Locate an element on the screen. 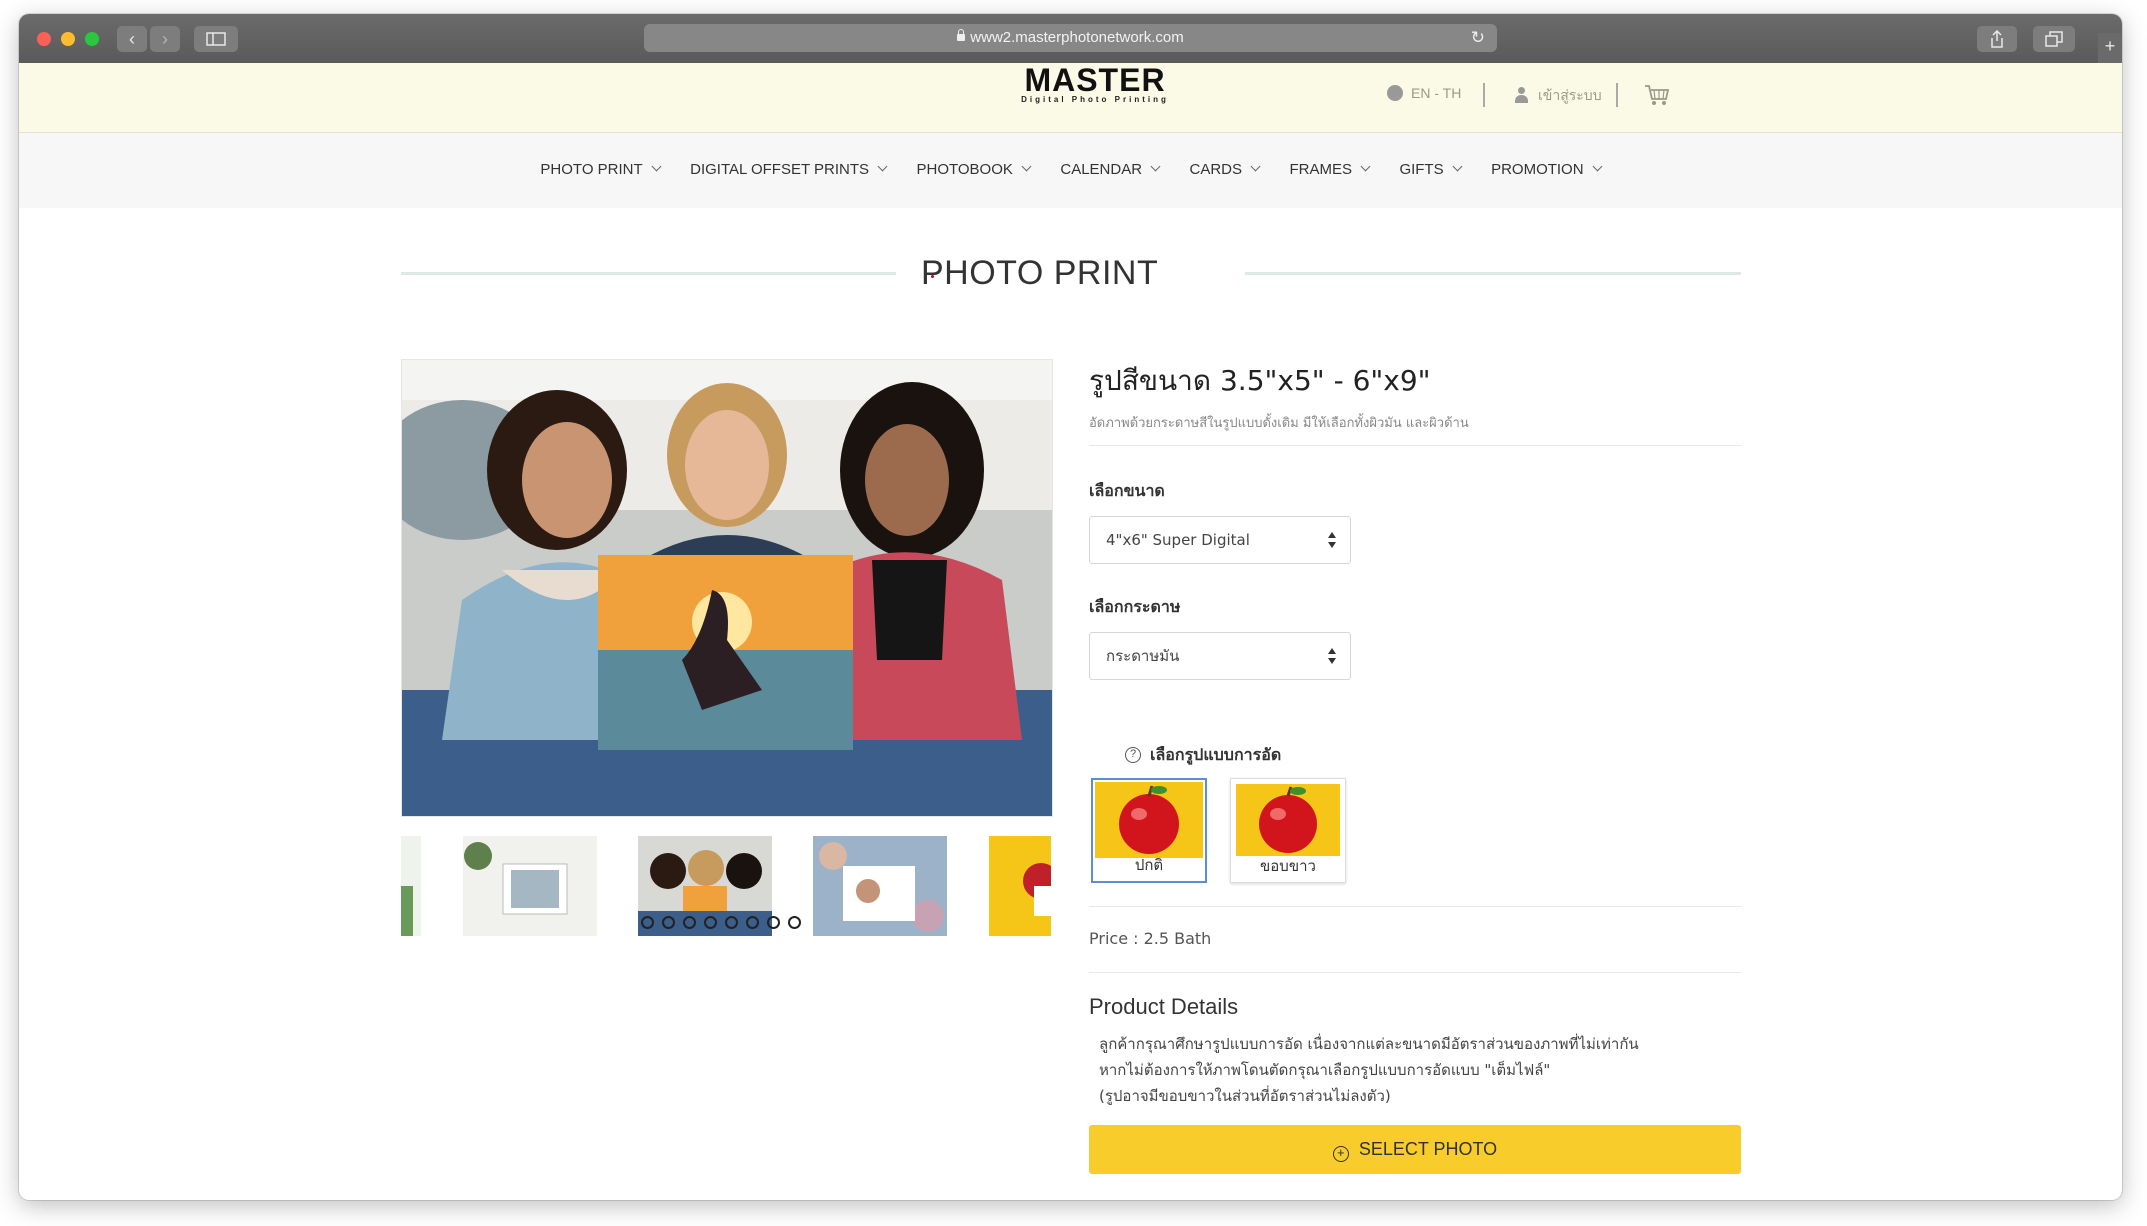 This screenshot has height=1226, width=2147. nav-item-photo-print: PHOTO PRINT is located at coordinates (601, 169).